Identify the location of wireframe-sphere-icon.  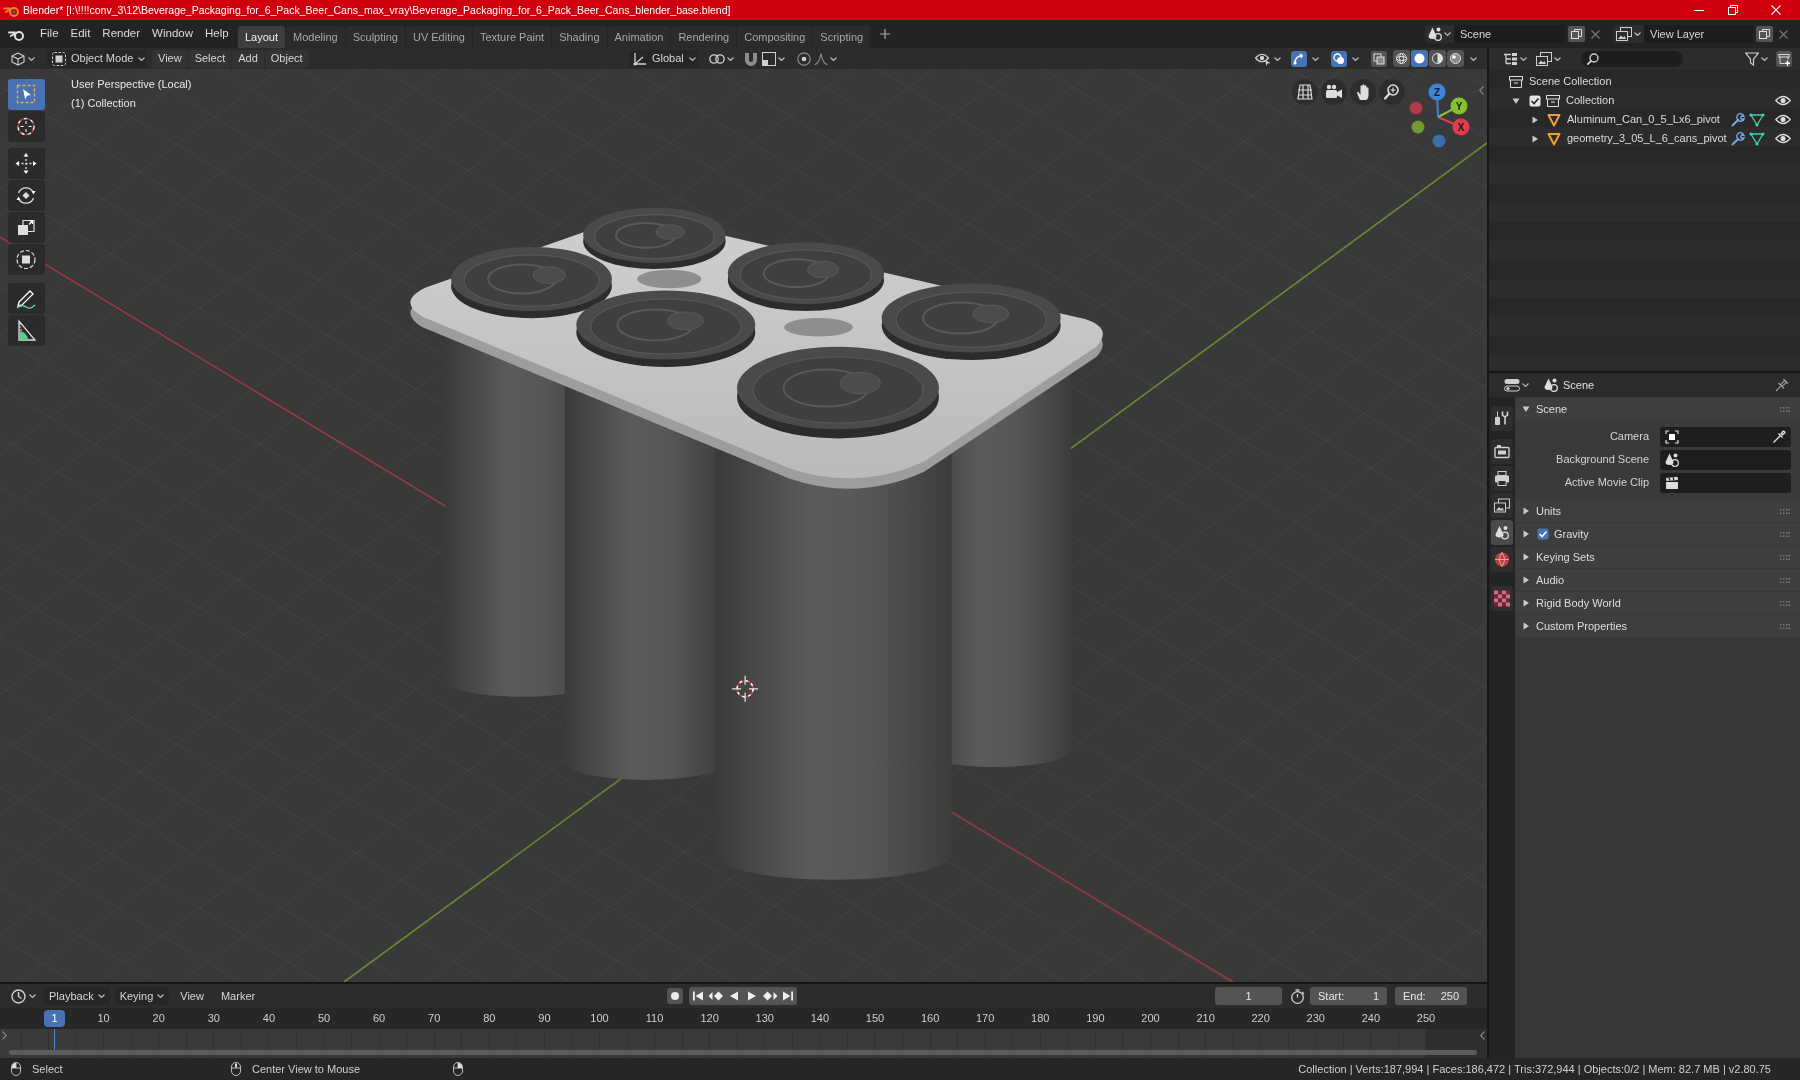
(1401, 58).